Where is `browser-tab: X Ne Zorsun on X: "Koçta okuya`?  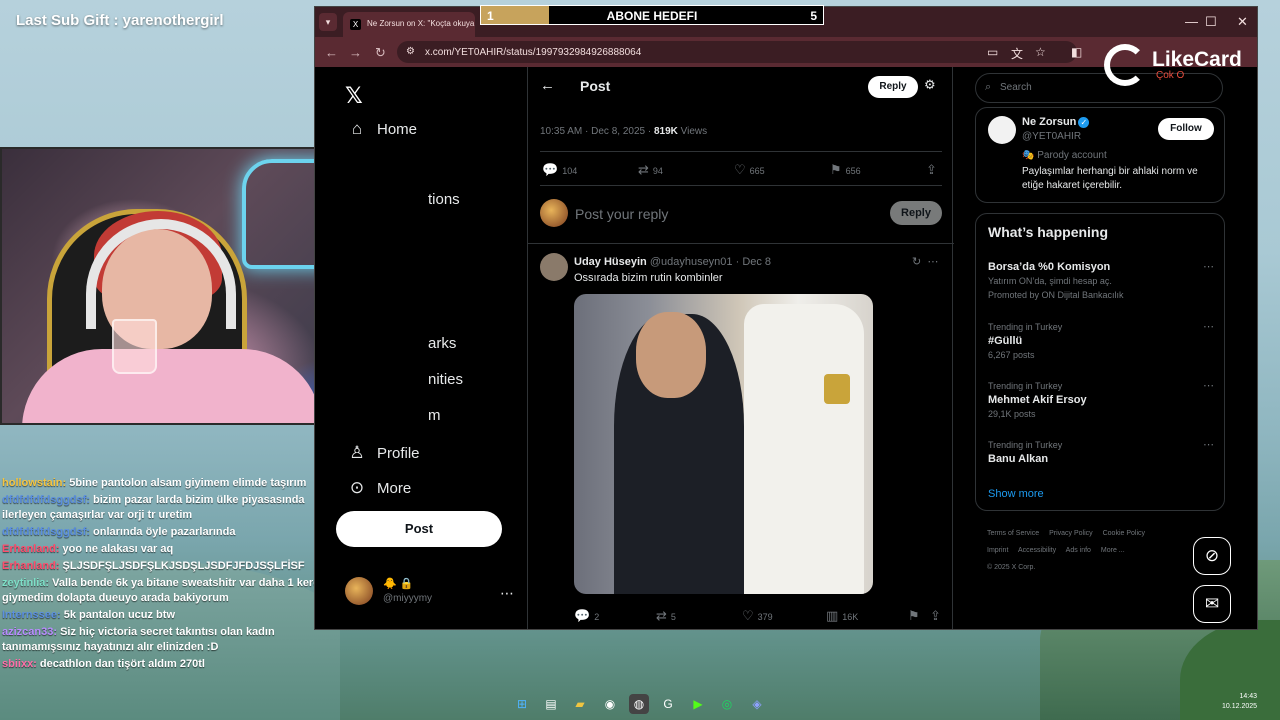
browser-tab: X Ne Zorsun on X: "Koçta okuya is located at coordinates (409, 24).